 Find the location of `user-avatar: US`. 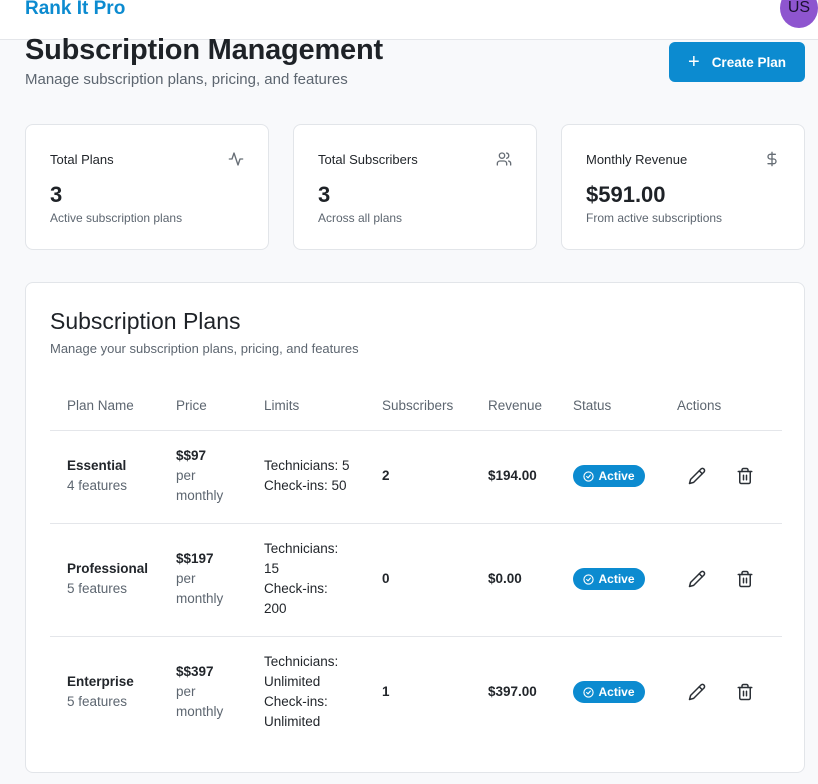

user-avatar: US is located at coordinates (799, 14).